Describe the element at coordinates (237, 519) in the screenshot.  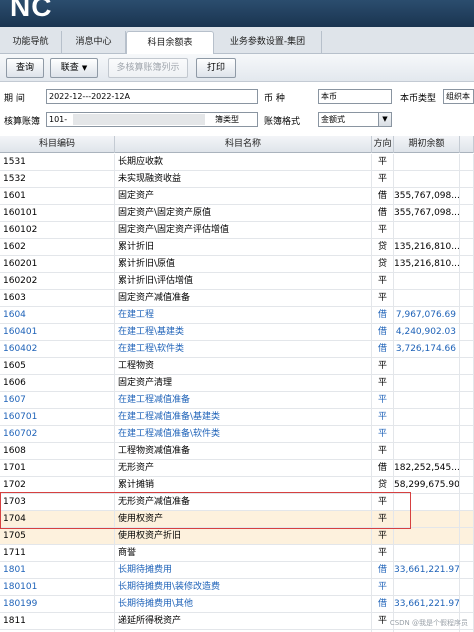
I see `table-row: 1704 使用权资产平` at that location.